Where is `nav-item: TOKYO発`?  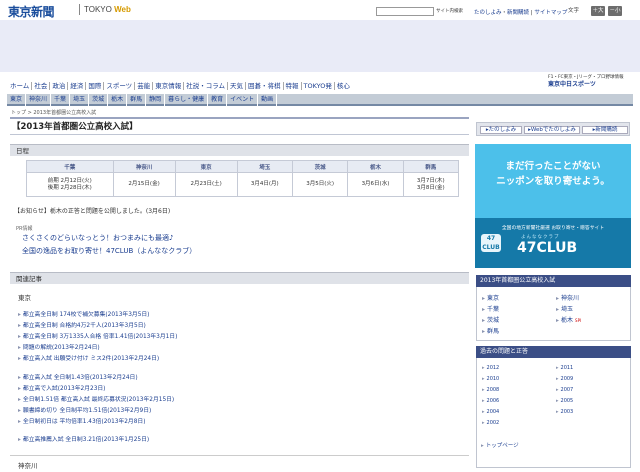 nav-item: TOKYO発 is located at coordinates (318, 86).